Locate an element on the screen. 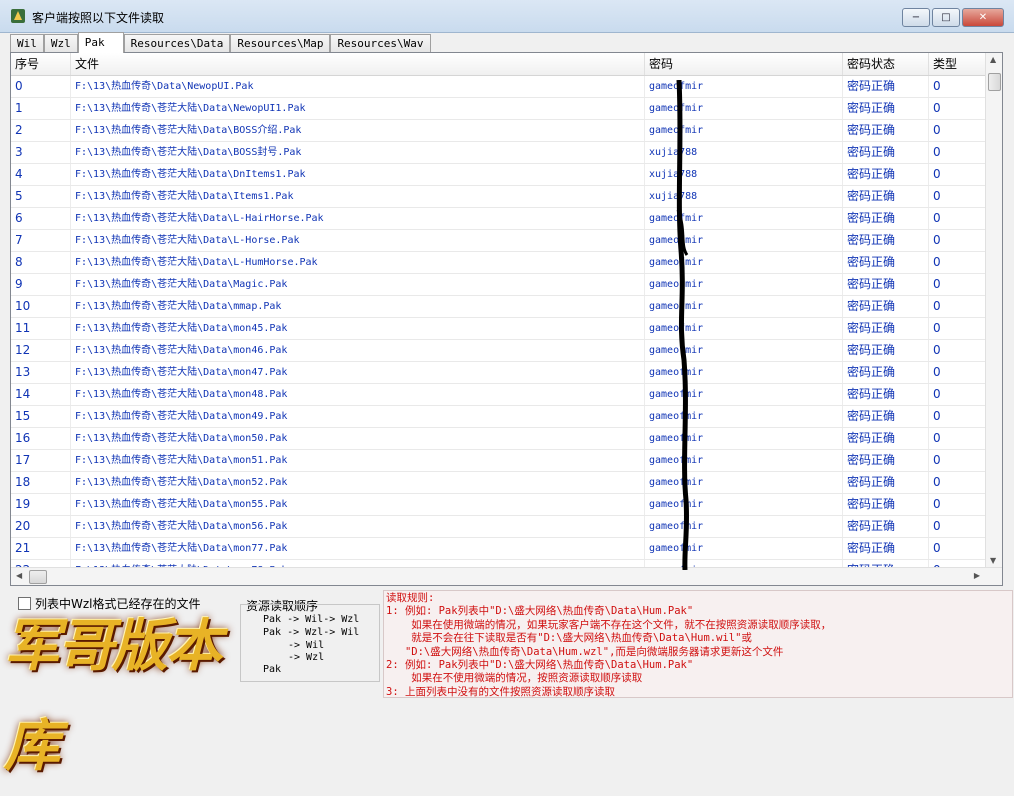 The width and height of the screenshot is (1014, 796). row-file-path: F:\13\热血传奇\苍茫大陆\Data\Magic.Pak is located at coordinates (358, 284).